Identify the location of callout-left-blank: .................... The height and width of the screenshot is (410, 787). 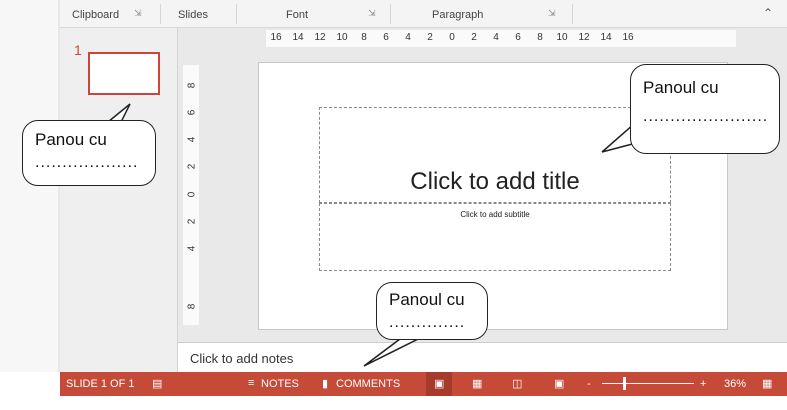
(87, 162).